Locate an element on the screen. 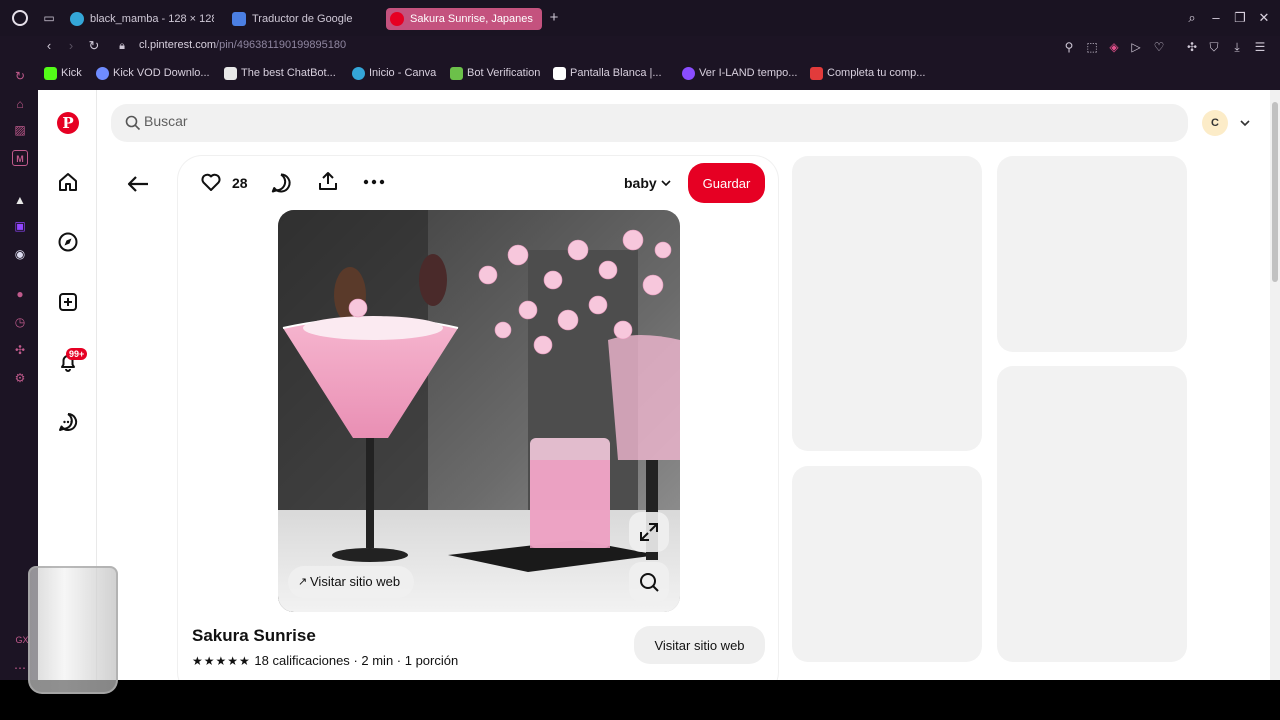 The image size is (1280, 720). comment-icon is located at coordinates (281, 183).